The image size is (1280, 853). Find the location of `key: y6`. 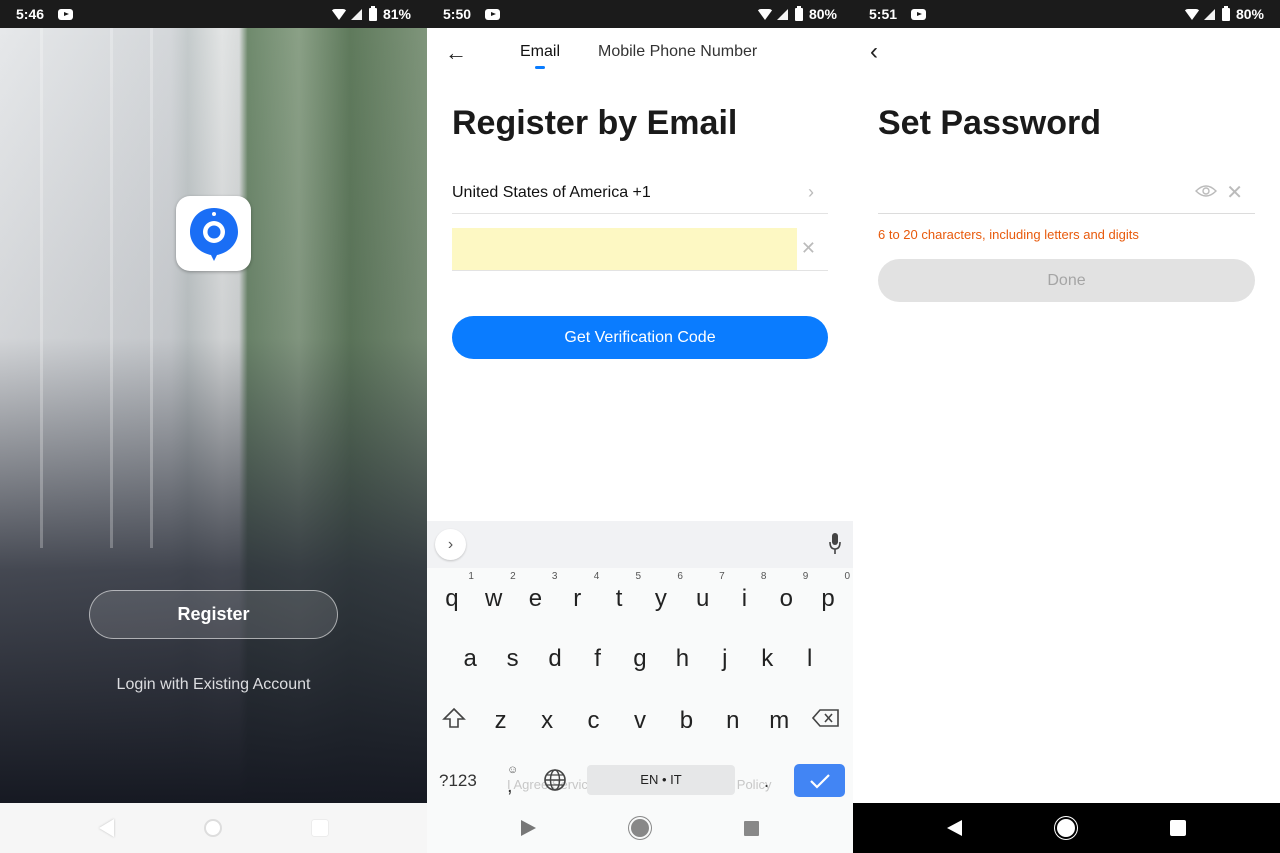

key: y6 is located at coordinates (663, 592).